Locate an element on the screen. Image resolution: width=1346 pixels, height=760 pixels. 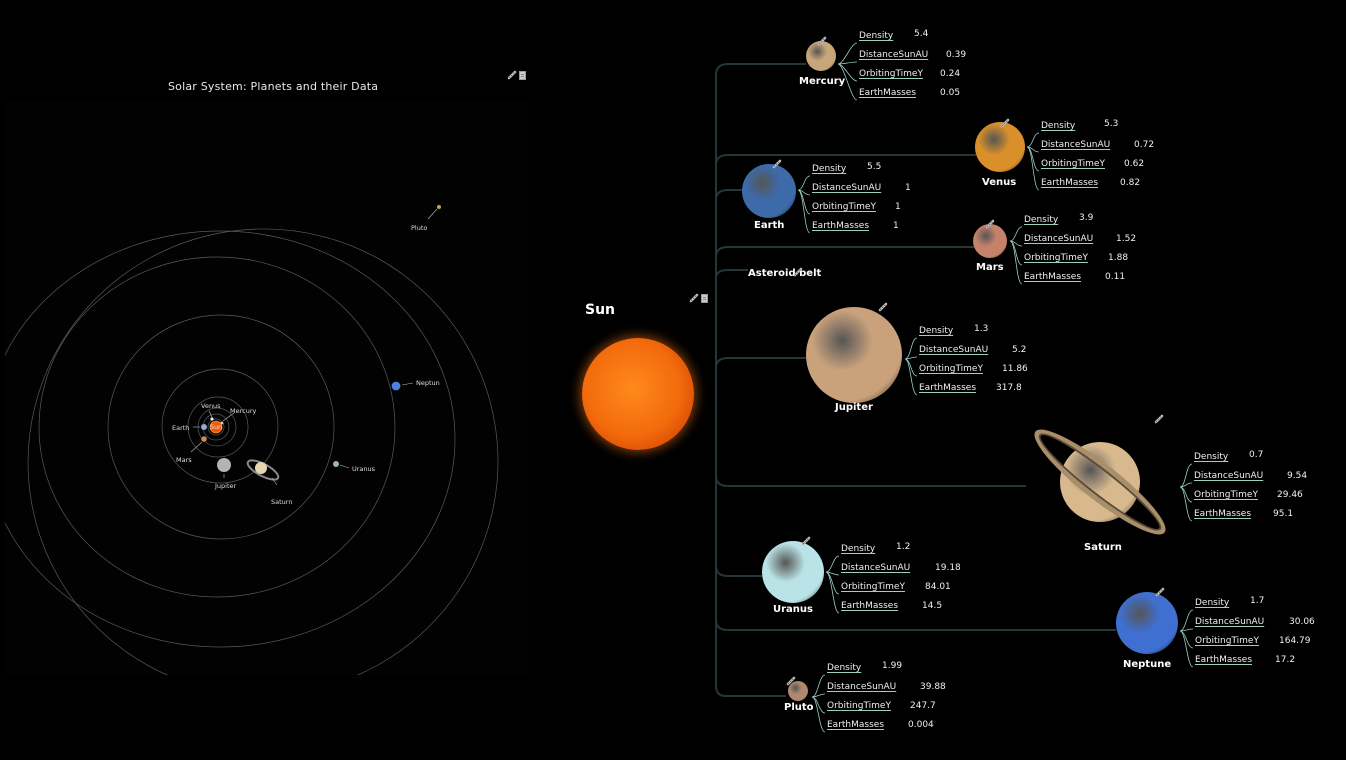
neptune-attr-orbitingtimey: OrbitingTimeY is located at coordinates (1227, 641).